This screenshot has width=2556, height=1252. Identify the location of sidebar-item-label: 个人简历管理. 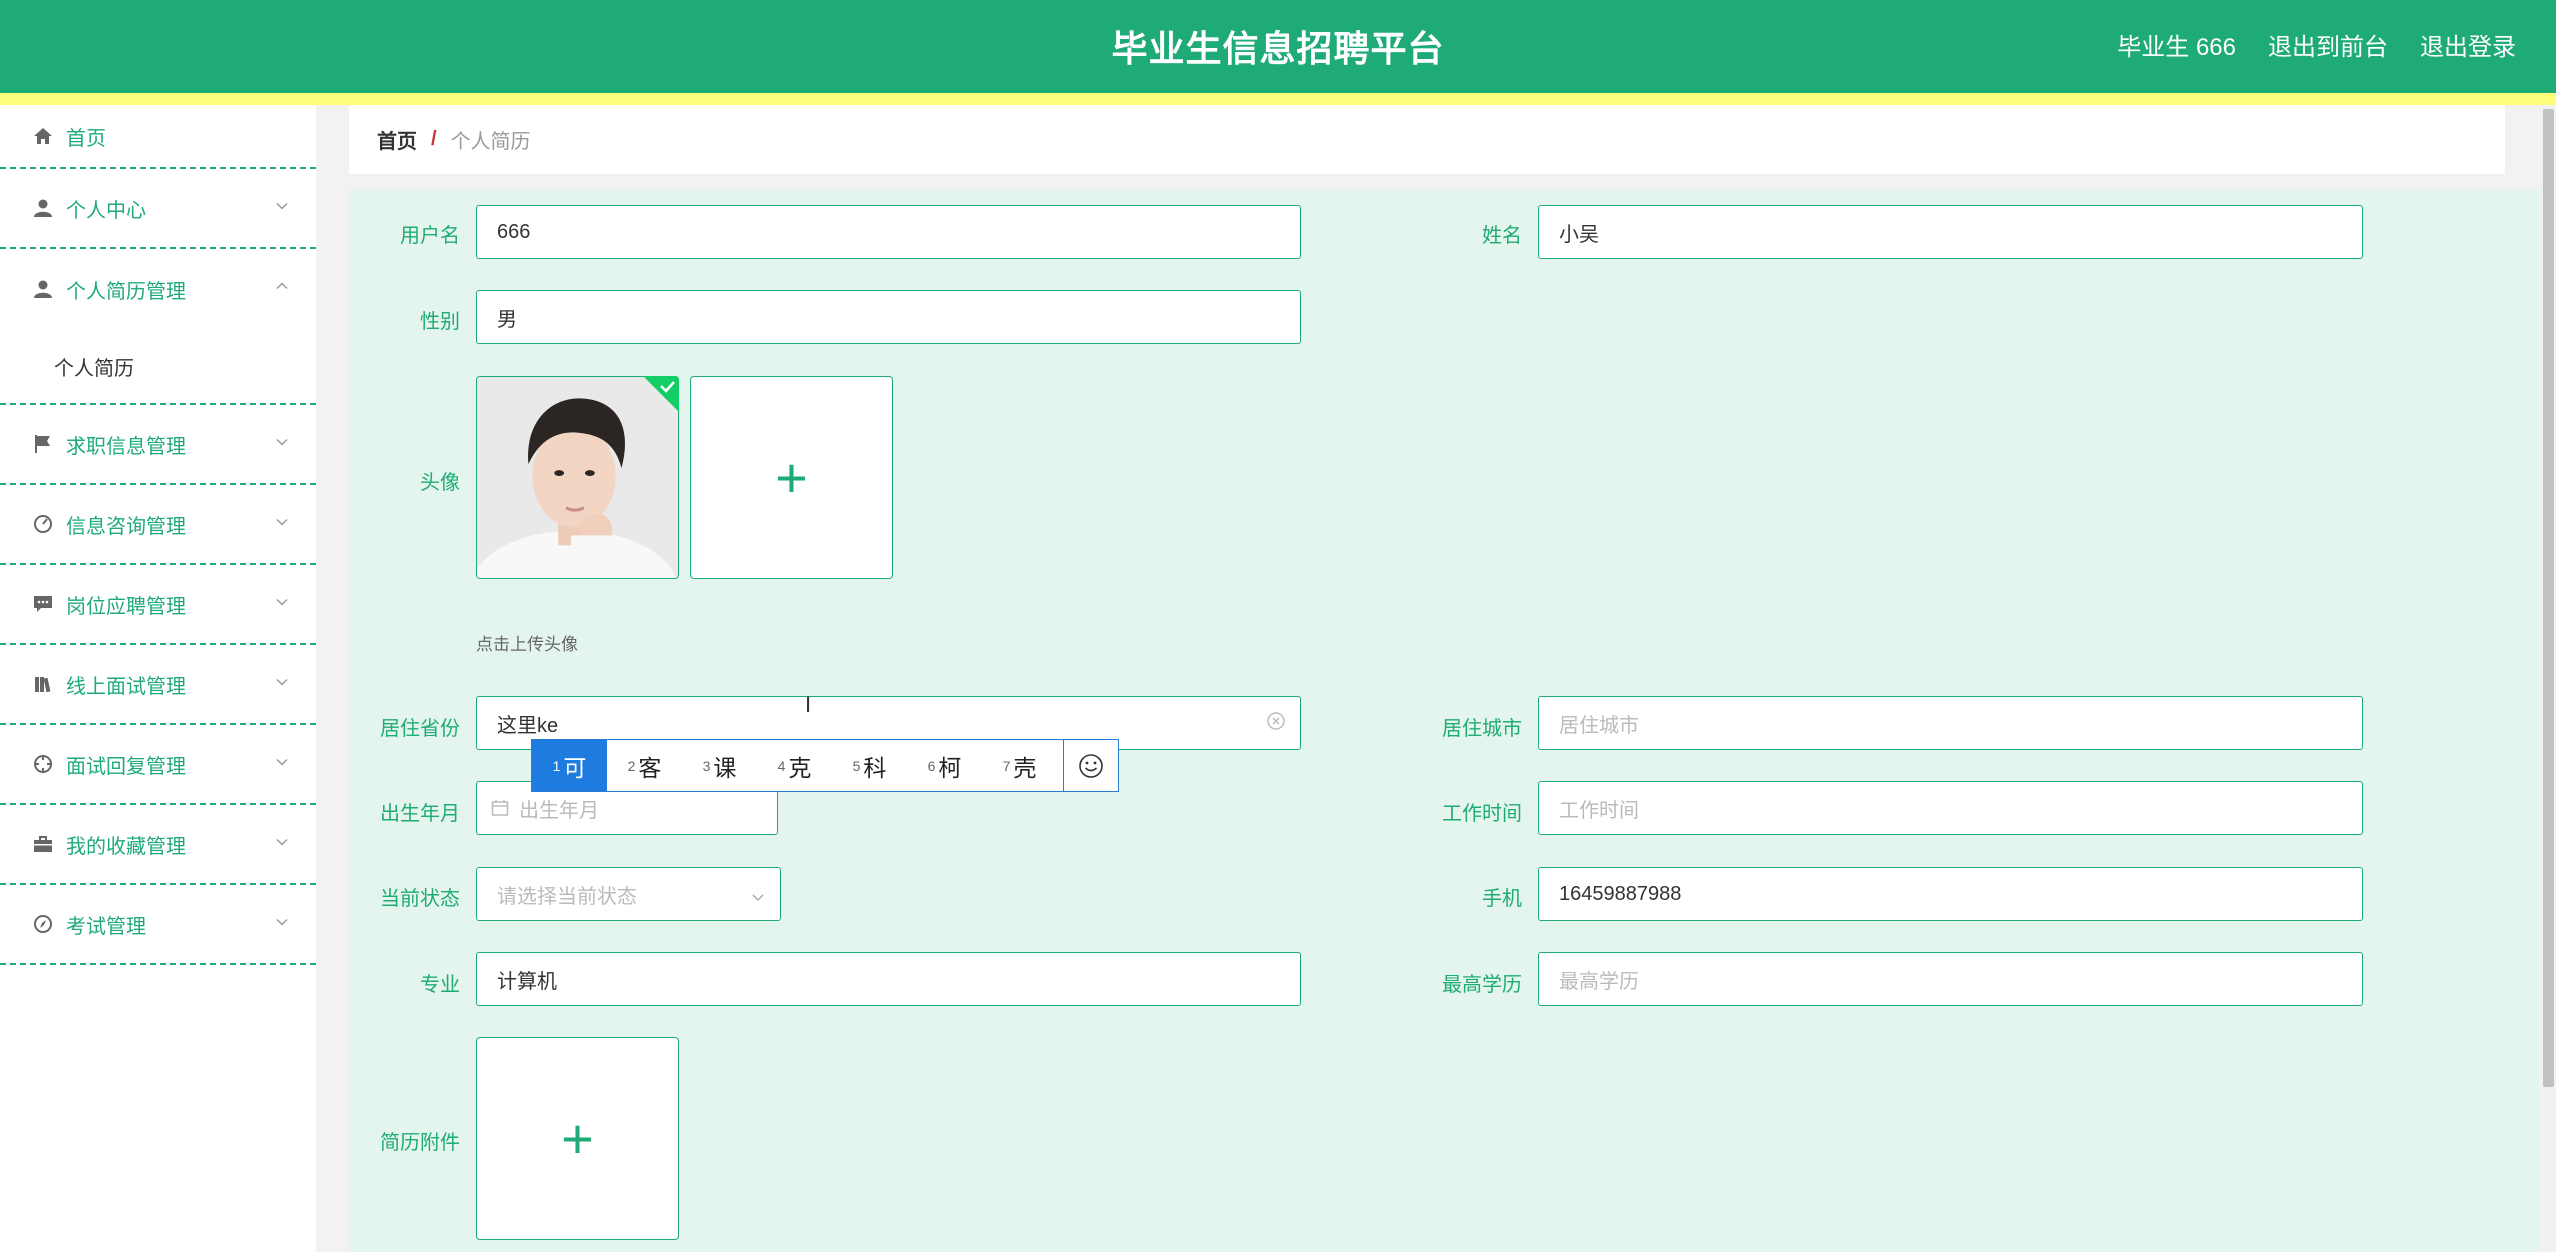
(126, 291).